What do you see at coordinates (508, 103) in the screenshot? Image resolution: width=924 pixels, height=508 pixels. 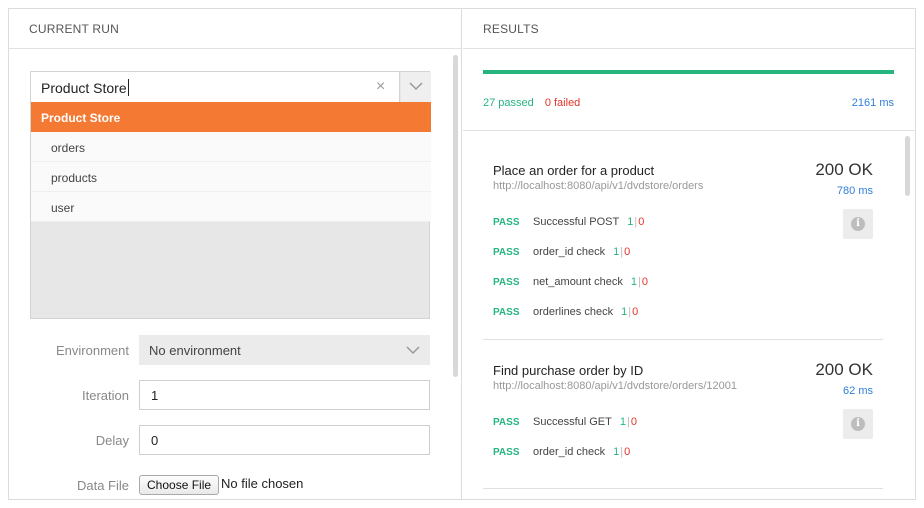 I see `passed-count: 27 passed` at bounding box center [508, 103].